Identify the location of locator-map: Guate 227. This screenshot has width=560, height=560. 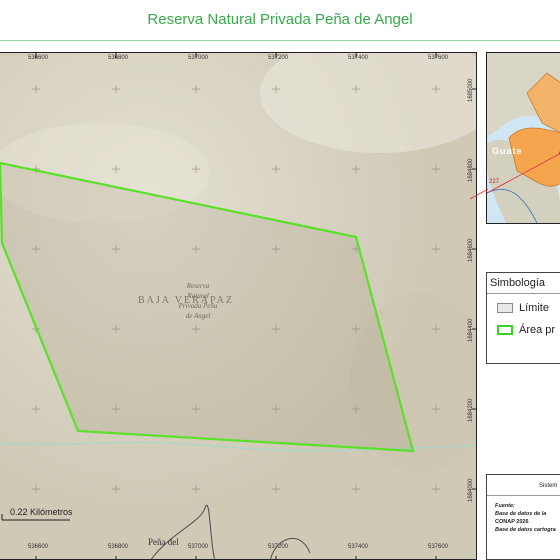
(523, 138).